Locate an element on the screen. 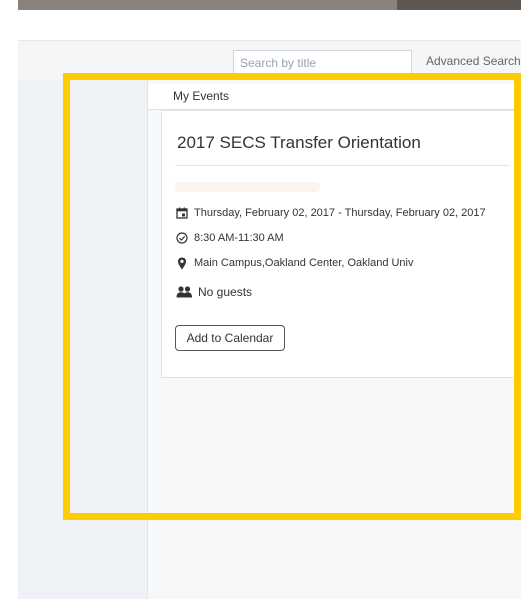  event-location-row: Main Campus,Oakland Center, Oakland Univ is located at coordinates (294, 263).